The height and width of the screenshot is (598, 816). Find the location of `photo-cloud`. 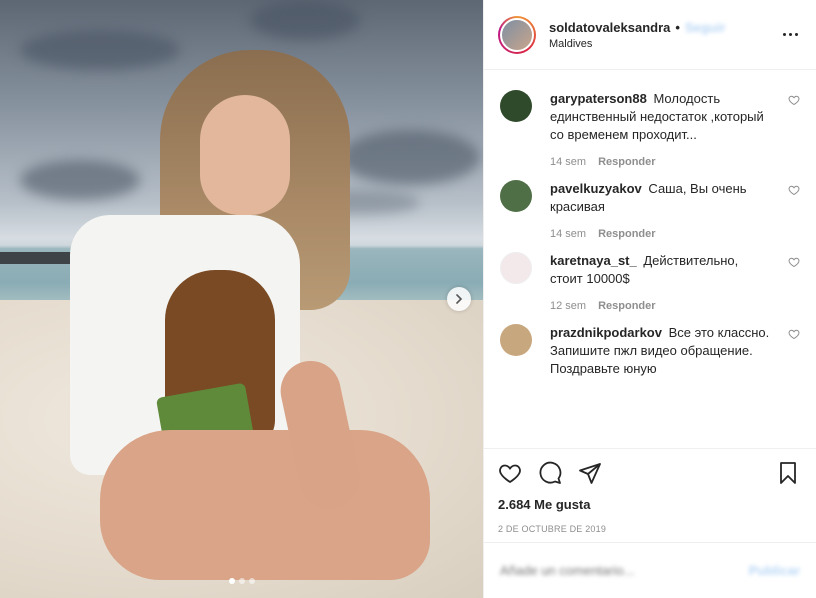

photo-cloud is located at coordinates (305, 20).